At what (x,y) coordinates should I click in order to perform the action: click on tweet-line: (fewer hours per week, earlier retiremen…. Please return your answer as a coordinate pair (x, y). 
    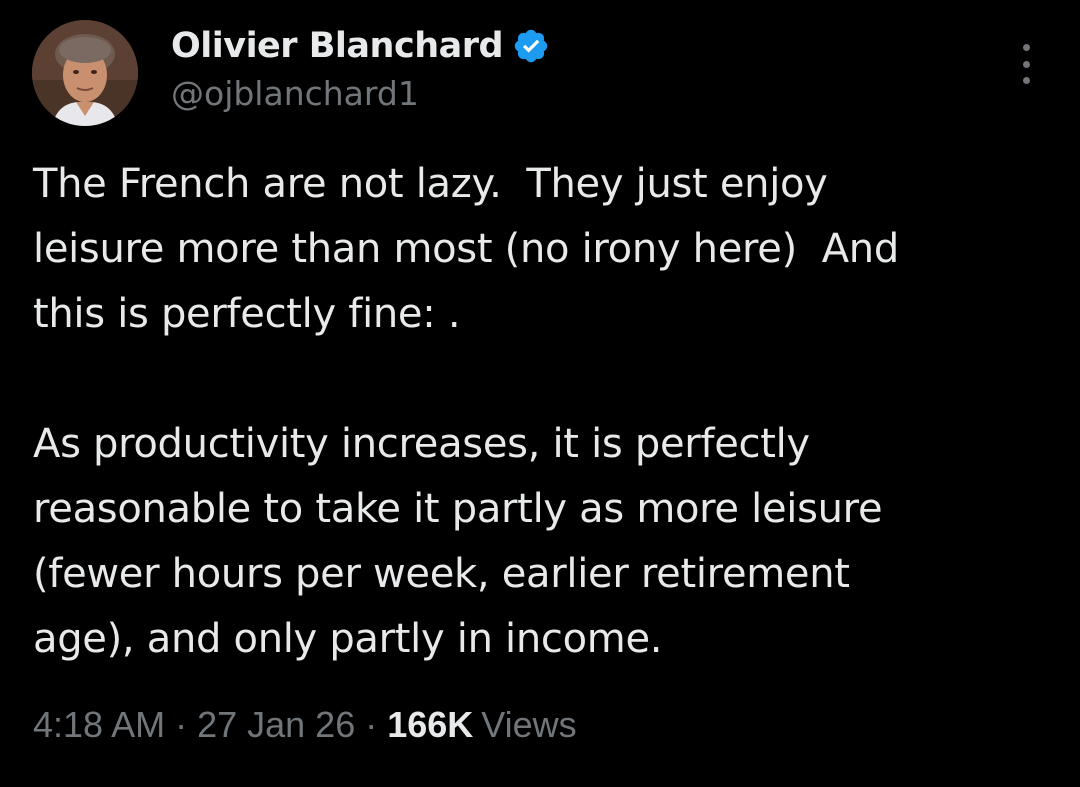
    Looking at the image, I should click on (441, 574).